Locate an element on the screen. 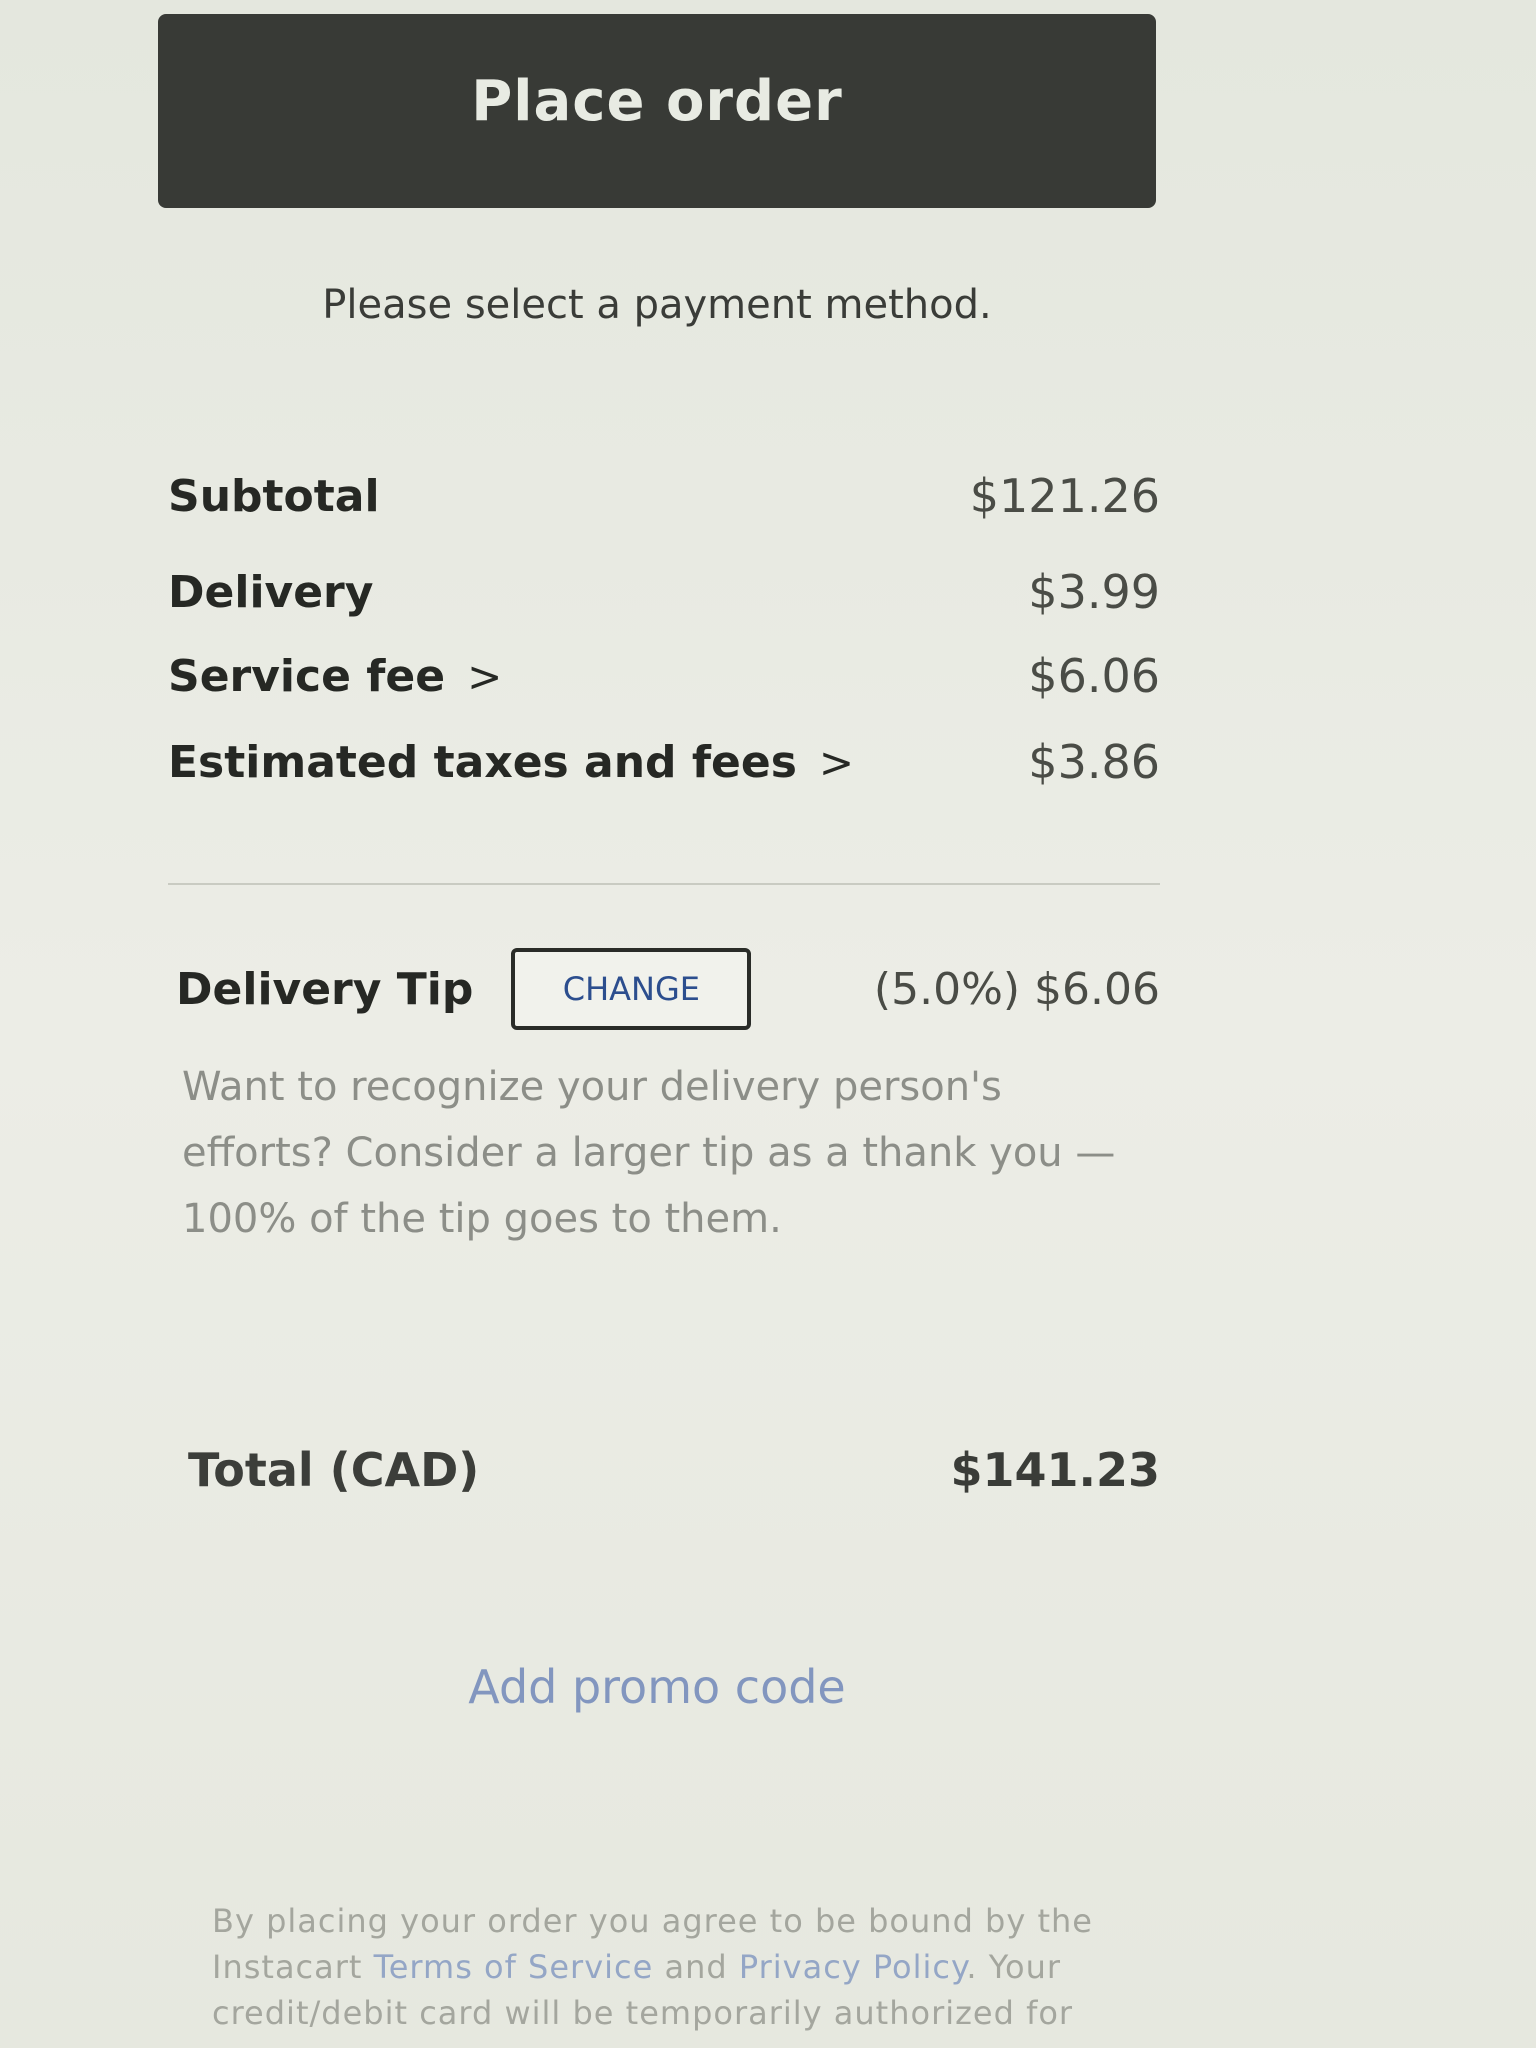  fee-row-service-fee: Service fee > $6.06 is located at coordinates (664, 676).